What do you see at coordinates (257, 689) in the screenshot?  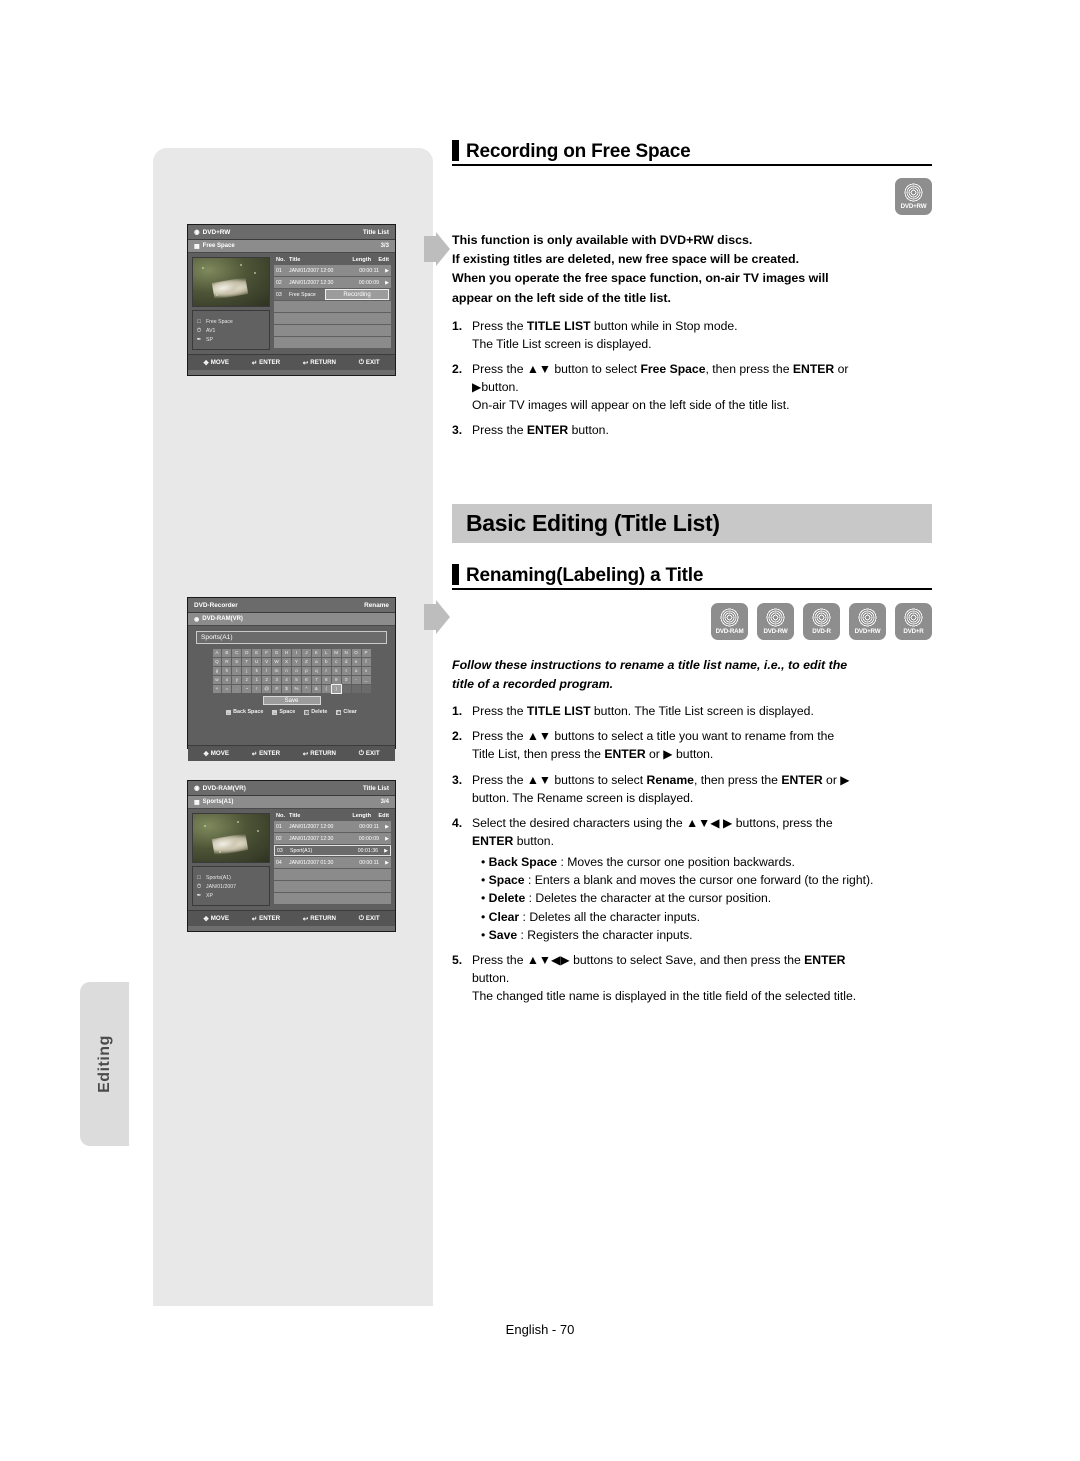 I see `keyboard-key: !` at bounding box center [257, 689].